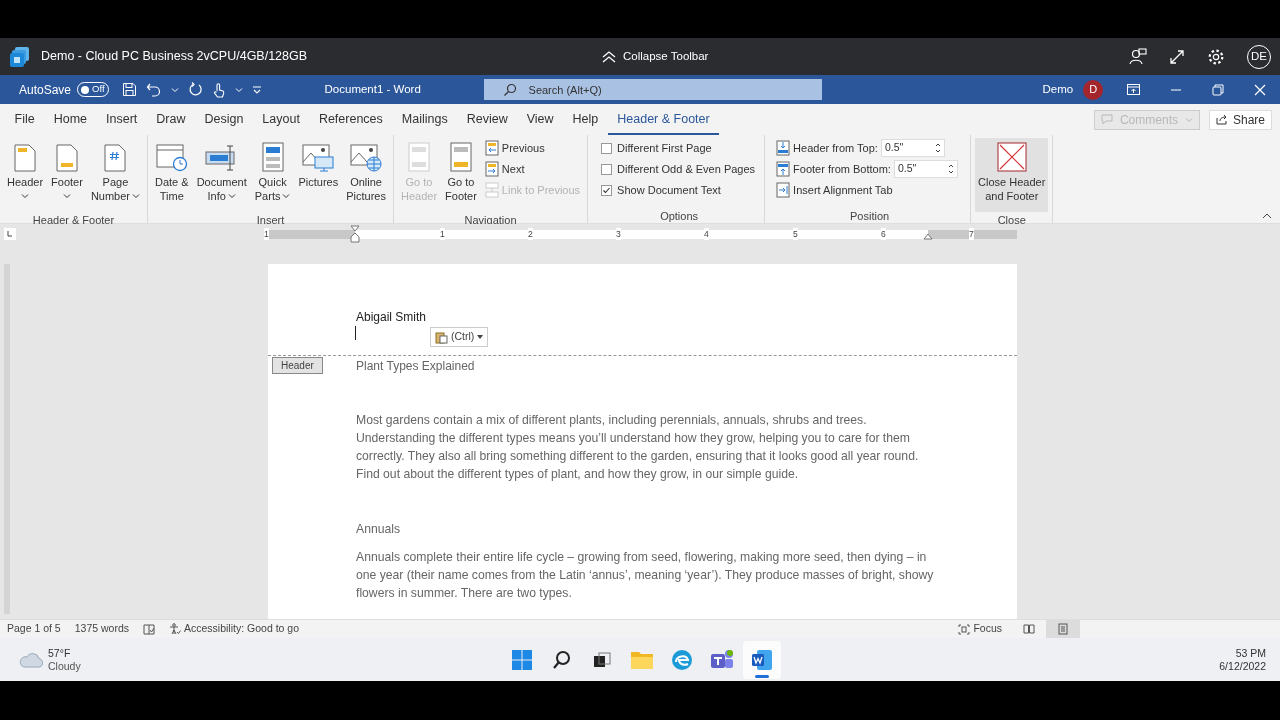  What do you see at coordinates (25, 175) in the screenshot?
I see `ribbon-button: Header` at bounding box center [25, 175].